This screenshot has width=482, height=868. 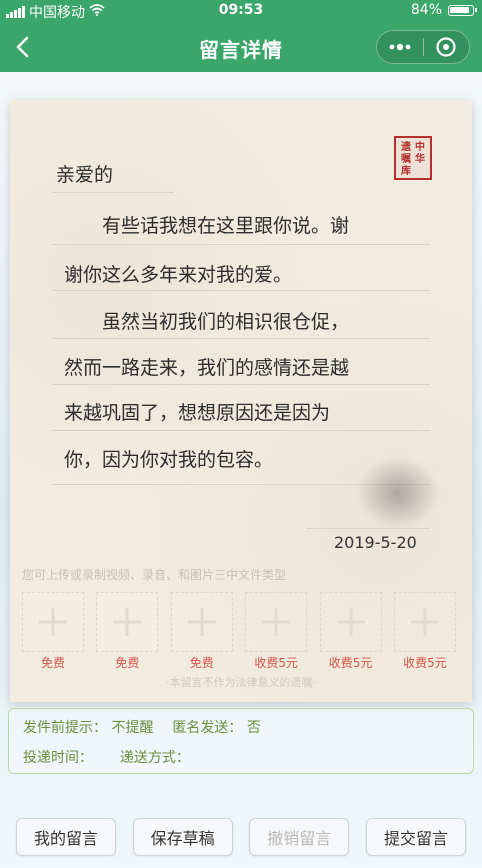 I want to click on anon-value: 否, so click(x=254, y=728).